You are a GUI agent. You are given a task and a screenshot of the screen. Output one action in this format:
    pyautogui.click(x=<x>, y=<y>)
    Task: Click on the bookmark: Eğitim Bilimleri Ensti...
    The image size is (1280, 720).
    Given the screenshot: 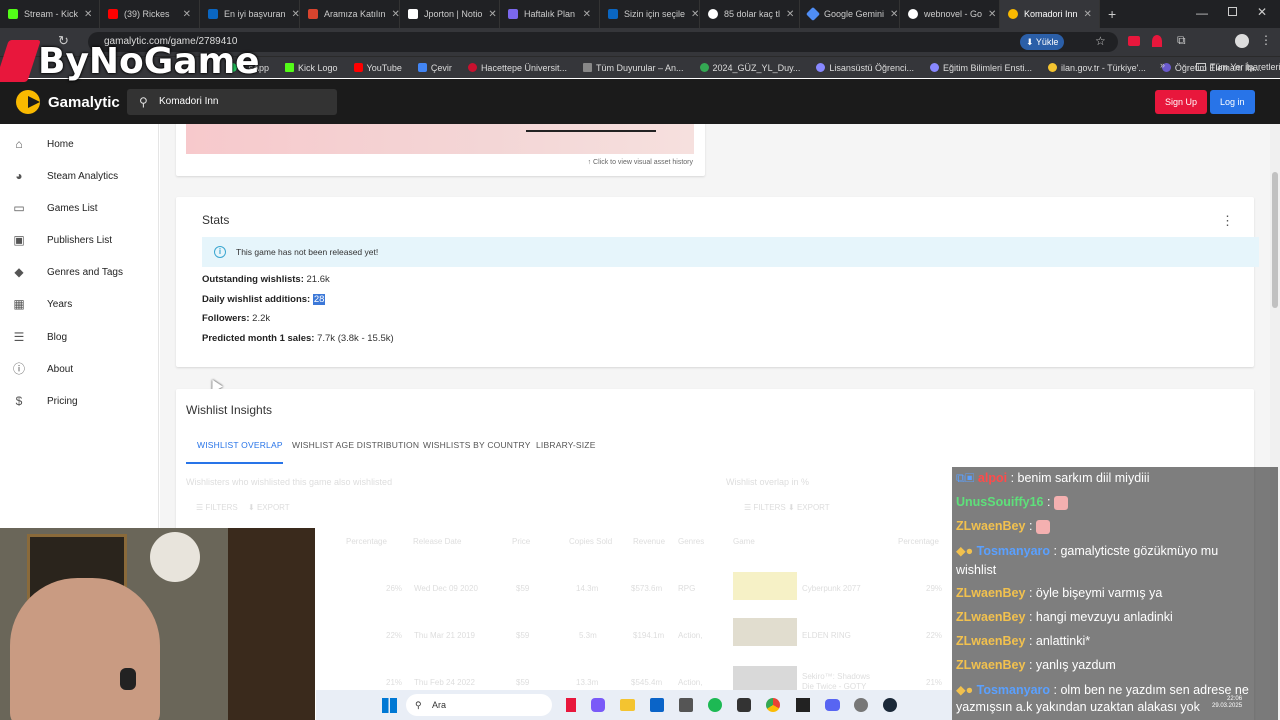 What is the action you would take?
    pyautogui.click(x=981, y=68)
    